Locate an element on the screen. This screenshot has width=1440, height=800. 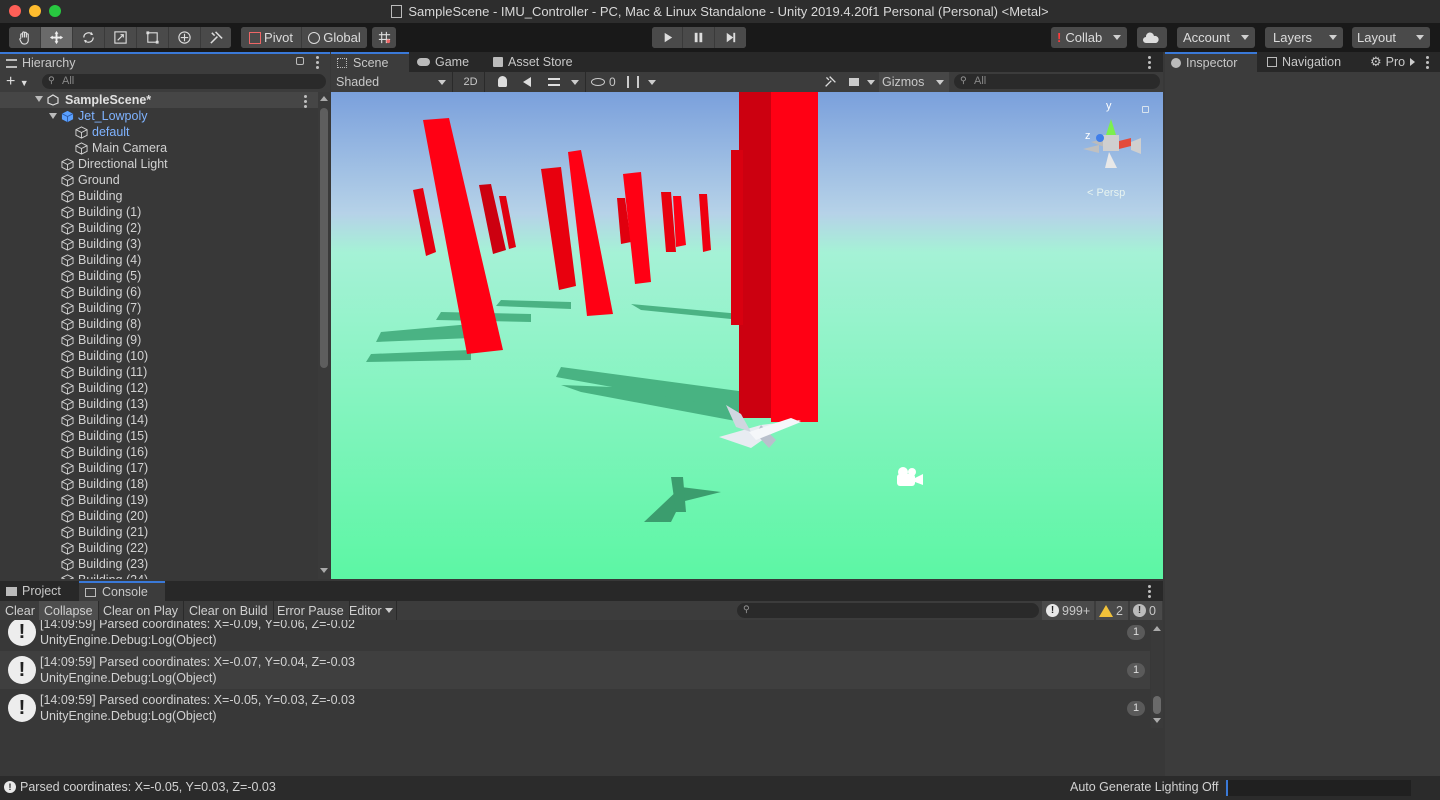
hierarchy-item: Jet_Lowpoly is located at coordinates (98, 116).